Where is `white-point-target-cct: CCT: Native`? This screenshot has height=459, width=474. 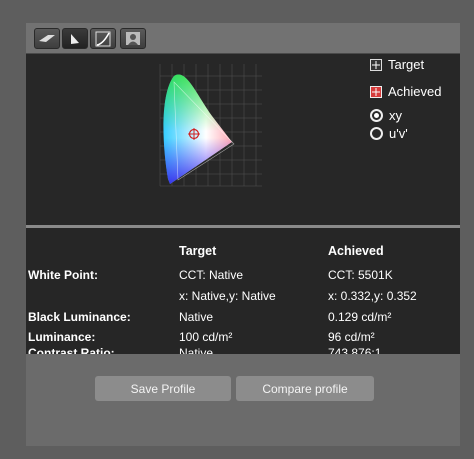
white-point-target-cct: CCT: Native is located at coordinates (211, 275).